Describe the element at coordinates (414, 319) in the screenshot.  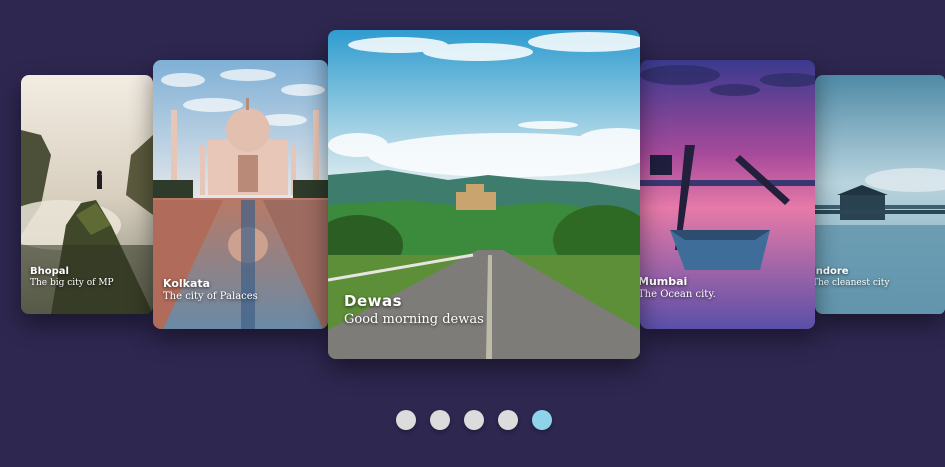
I see `slide-subtitle: Good morning dewas` at that location.